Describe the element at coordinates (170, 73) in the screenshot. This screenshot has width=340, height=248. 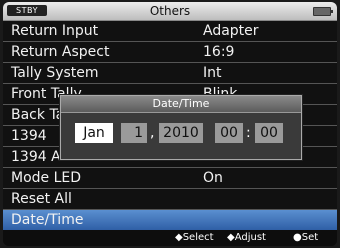
I see `menu-item-tally-system: Tally System Int` at that location.